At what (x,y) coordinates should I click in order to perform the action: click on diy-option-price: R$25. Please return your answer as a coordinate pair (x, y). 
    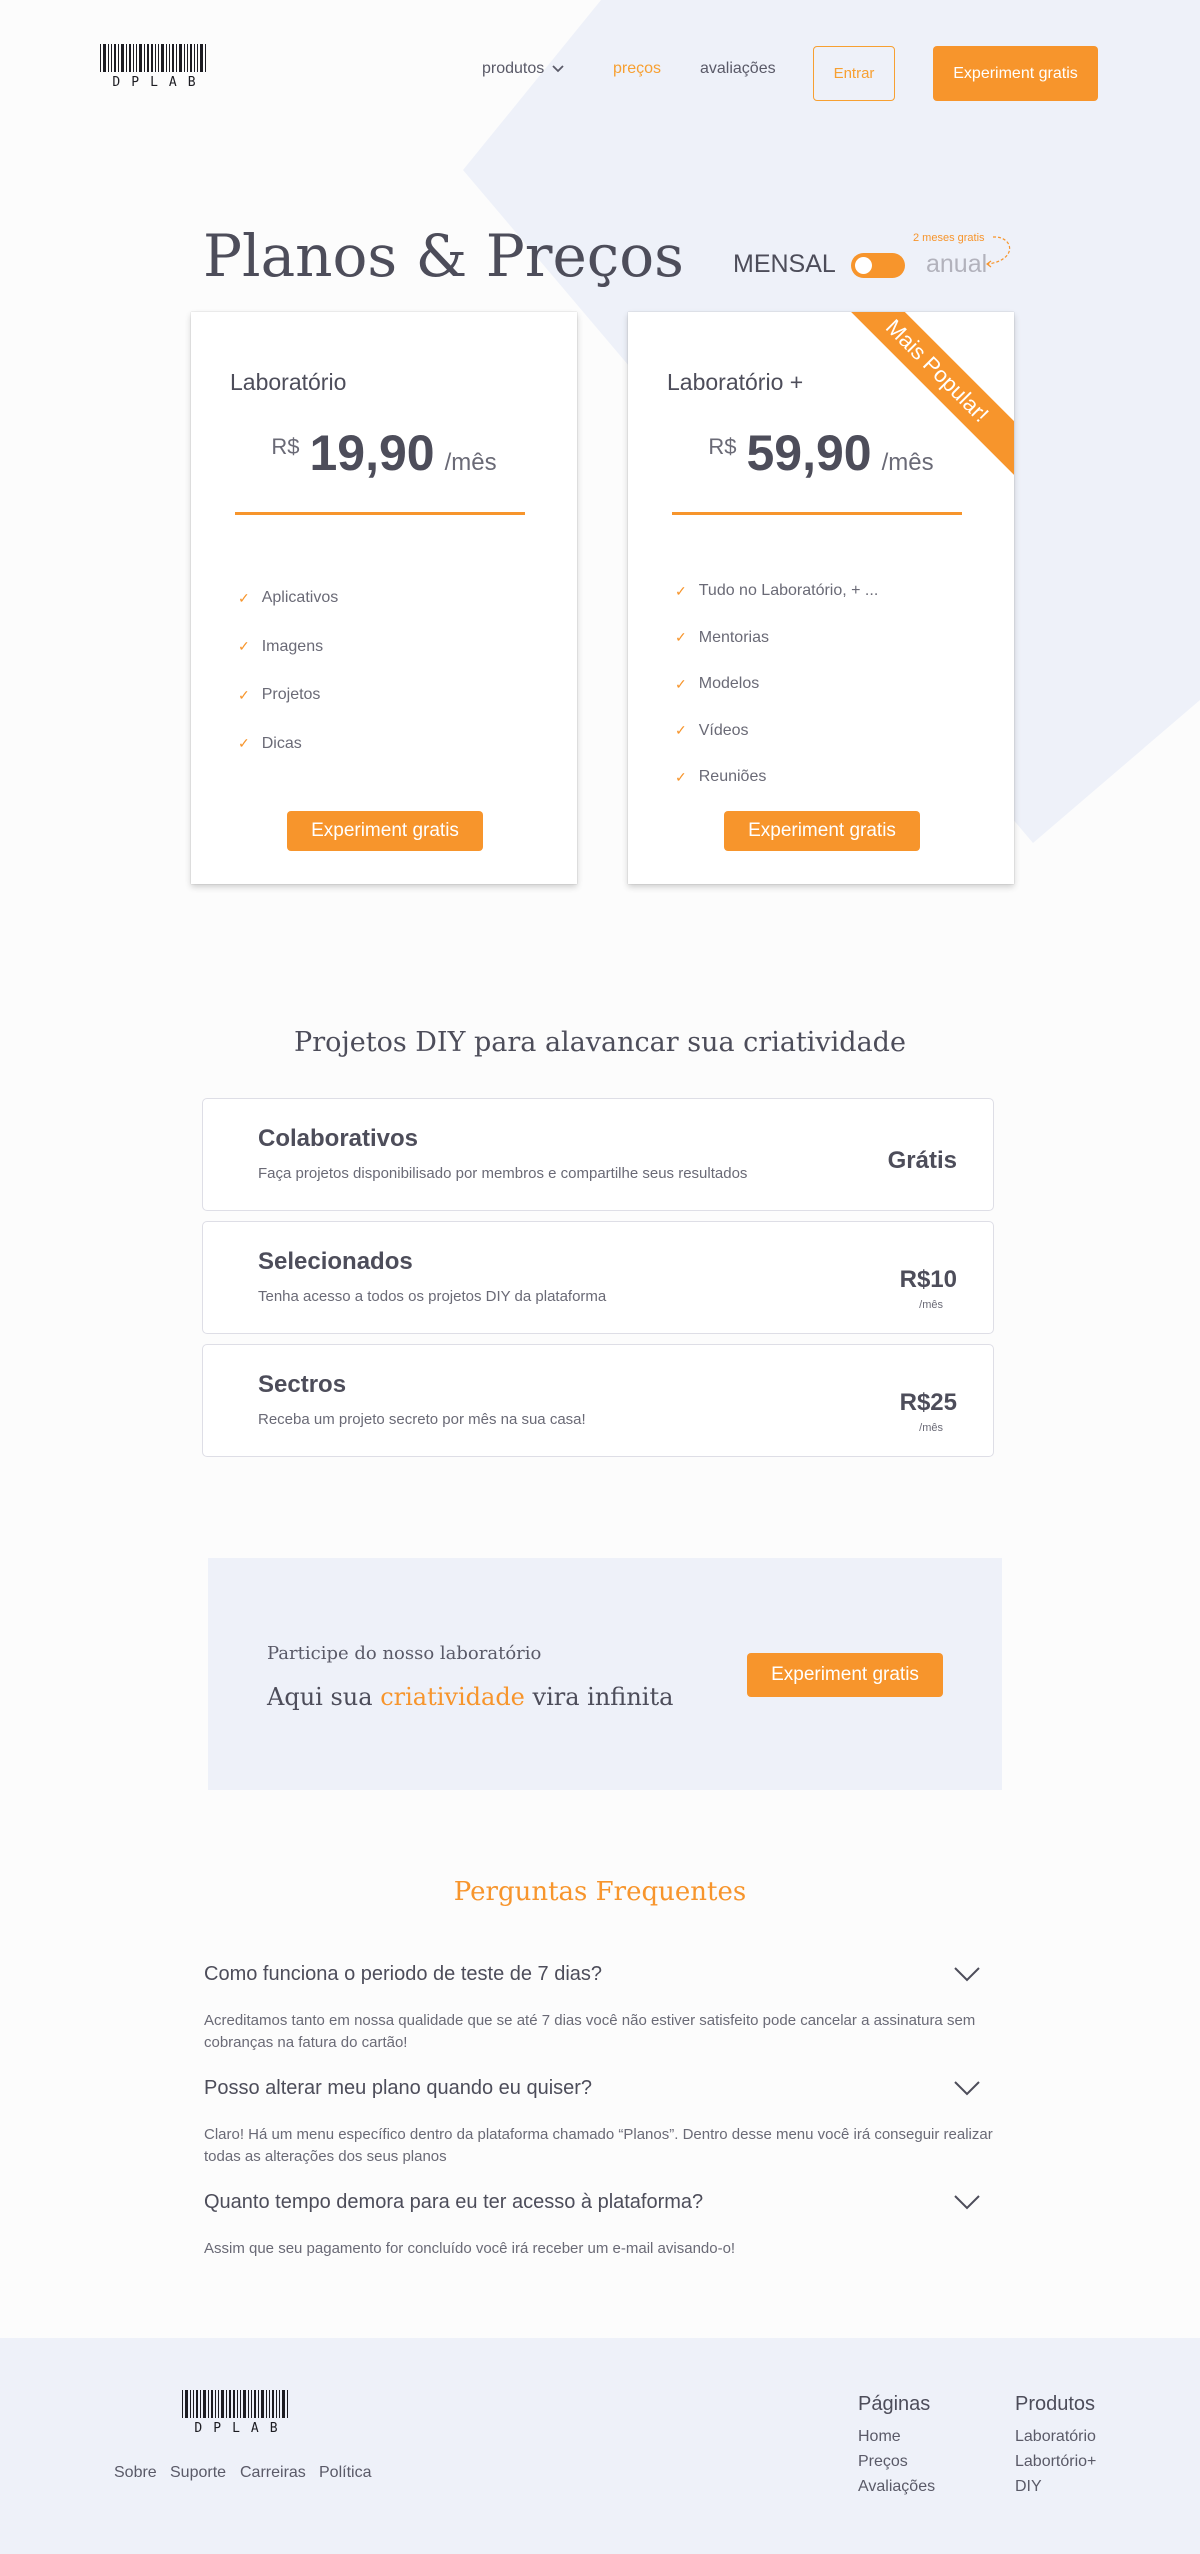
    Looking at the image, I should click on (928, 1402).